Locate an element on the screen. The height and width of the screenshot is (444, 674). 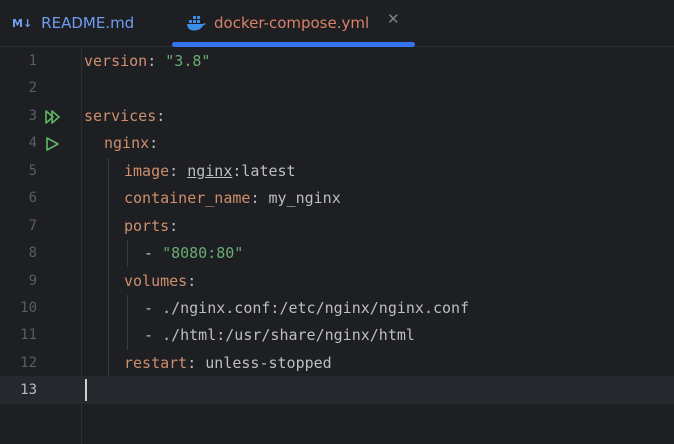
yaml-key: services is located at coordinates (120, 116).